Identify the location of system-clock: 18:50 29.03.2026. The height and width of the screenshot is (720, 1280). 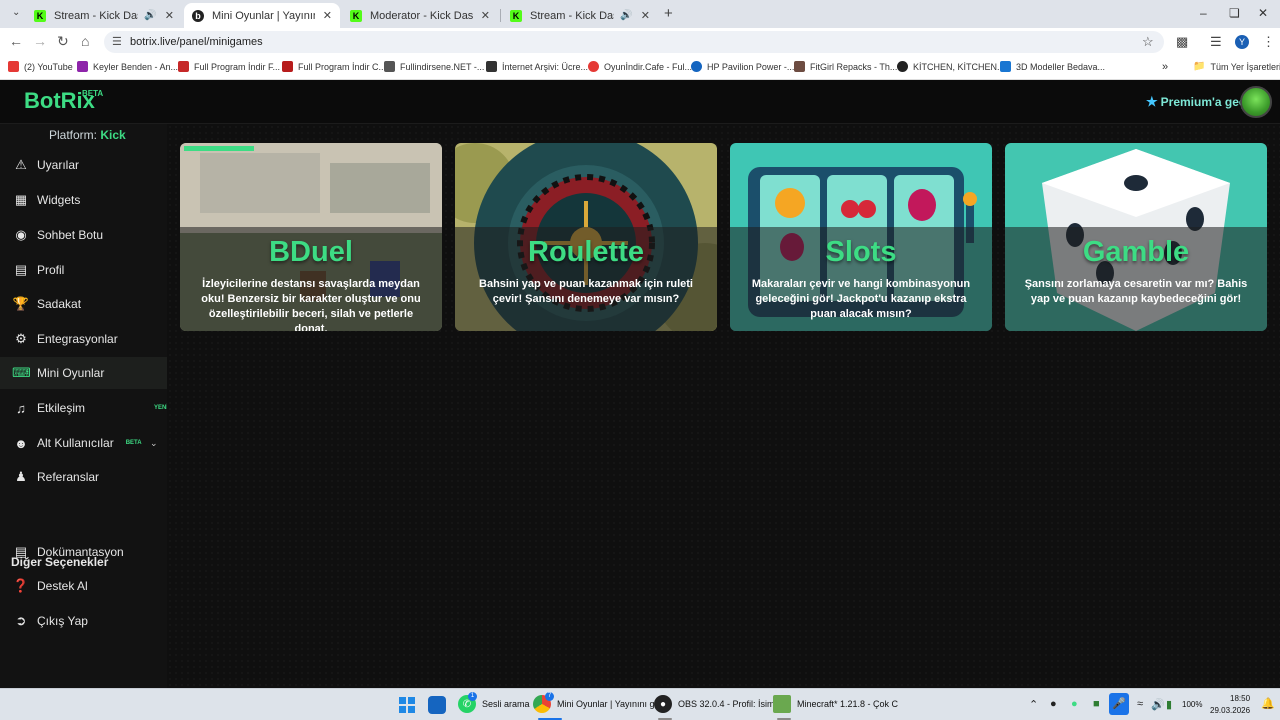
(1230, 705).